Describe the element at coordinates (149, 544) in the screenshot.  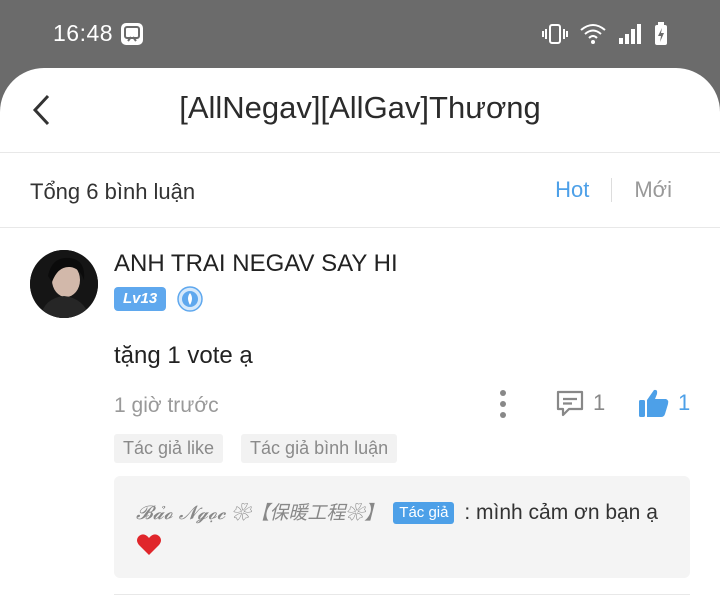
I see `heart-emoji-icon` at that location.